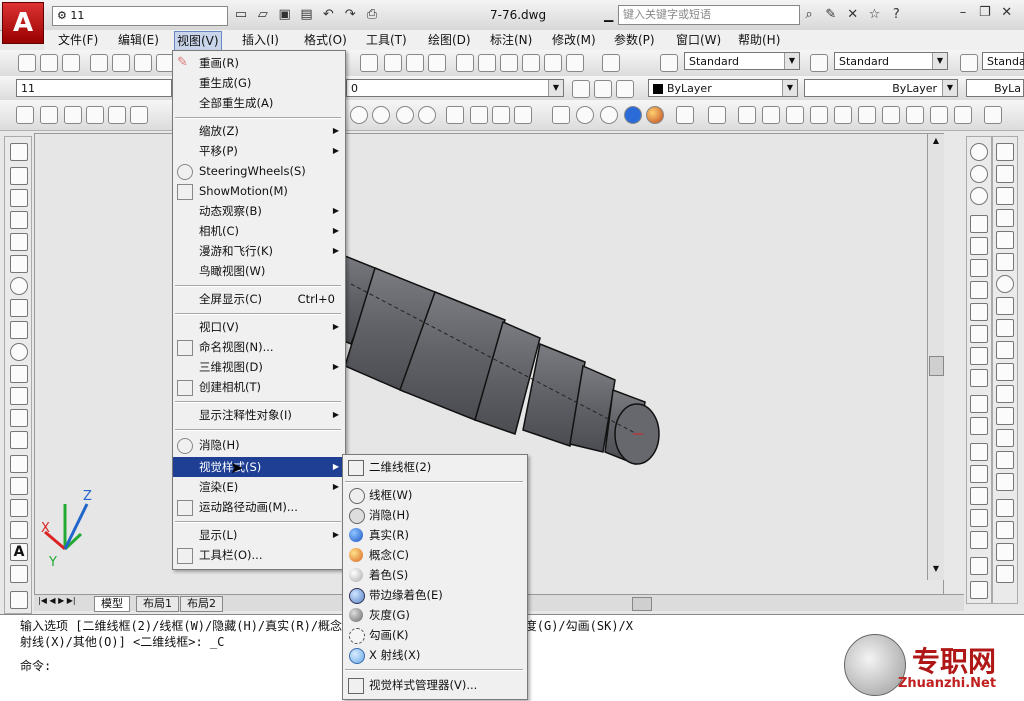 Image resolution: width=1024 pixels, height=701 pixels. I want to click on window-minimize-icon: –, so click(963, 13).